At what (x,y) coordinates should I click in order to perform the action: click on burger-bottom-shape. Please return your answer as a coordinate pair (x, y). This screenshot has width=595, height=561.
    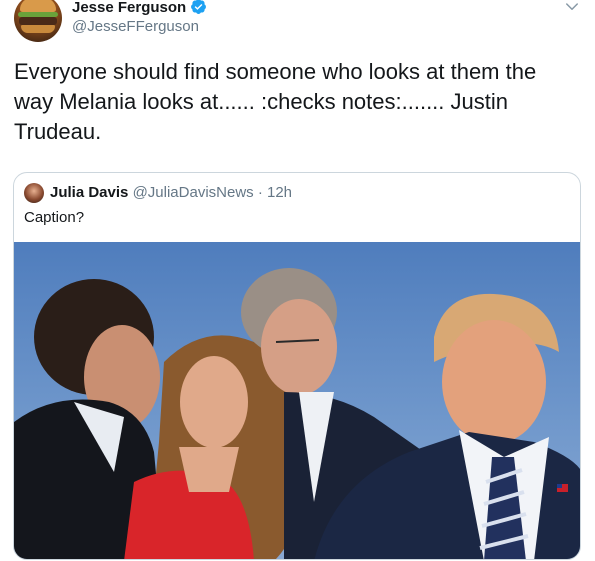
    Looking at the image, I should click on (38, 29).